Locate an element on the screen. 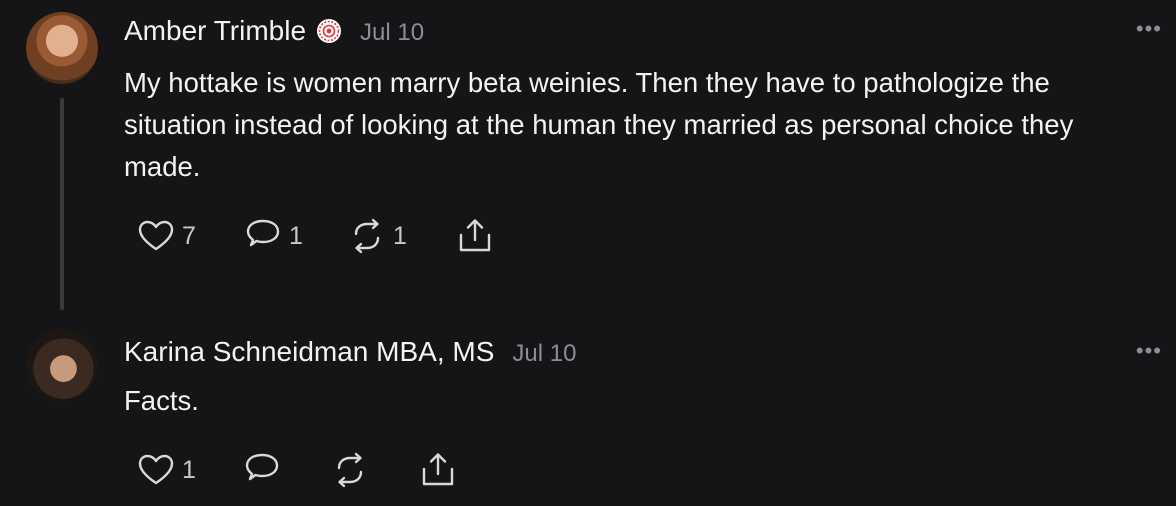 The height and width of the screenshot is (506, 1176). like-button: 7 is located at coordinates (189, 236).